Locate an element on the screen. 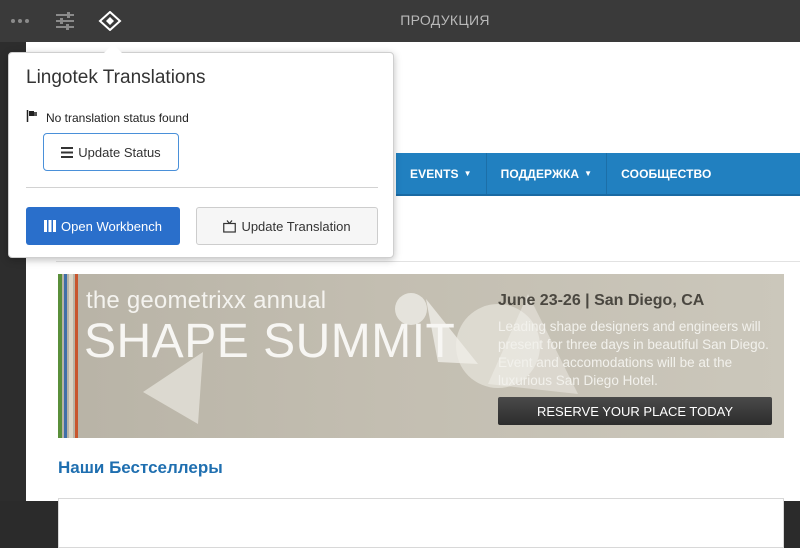 This screenshot has height=548, width=800. popover-divider is located at coordinates (202, 187).